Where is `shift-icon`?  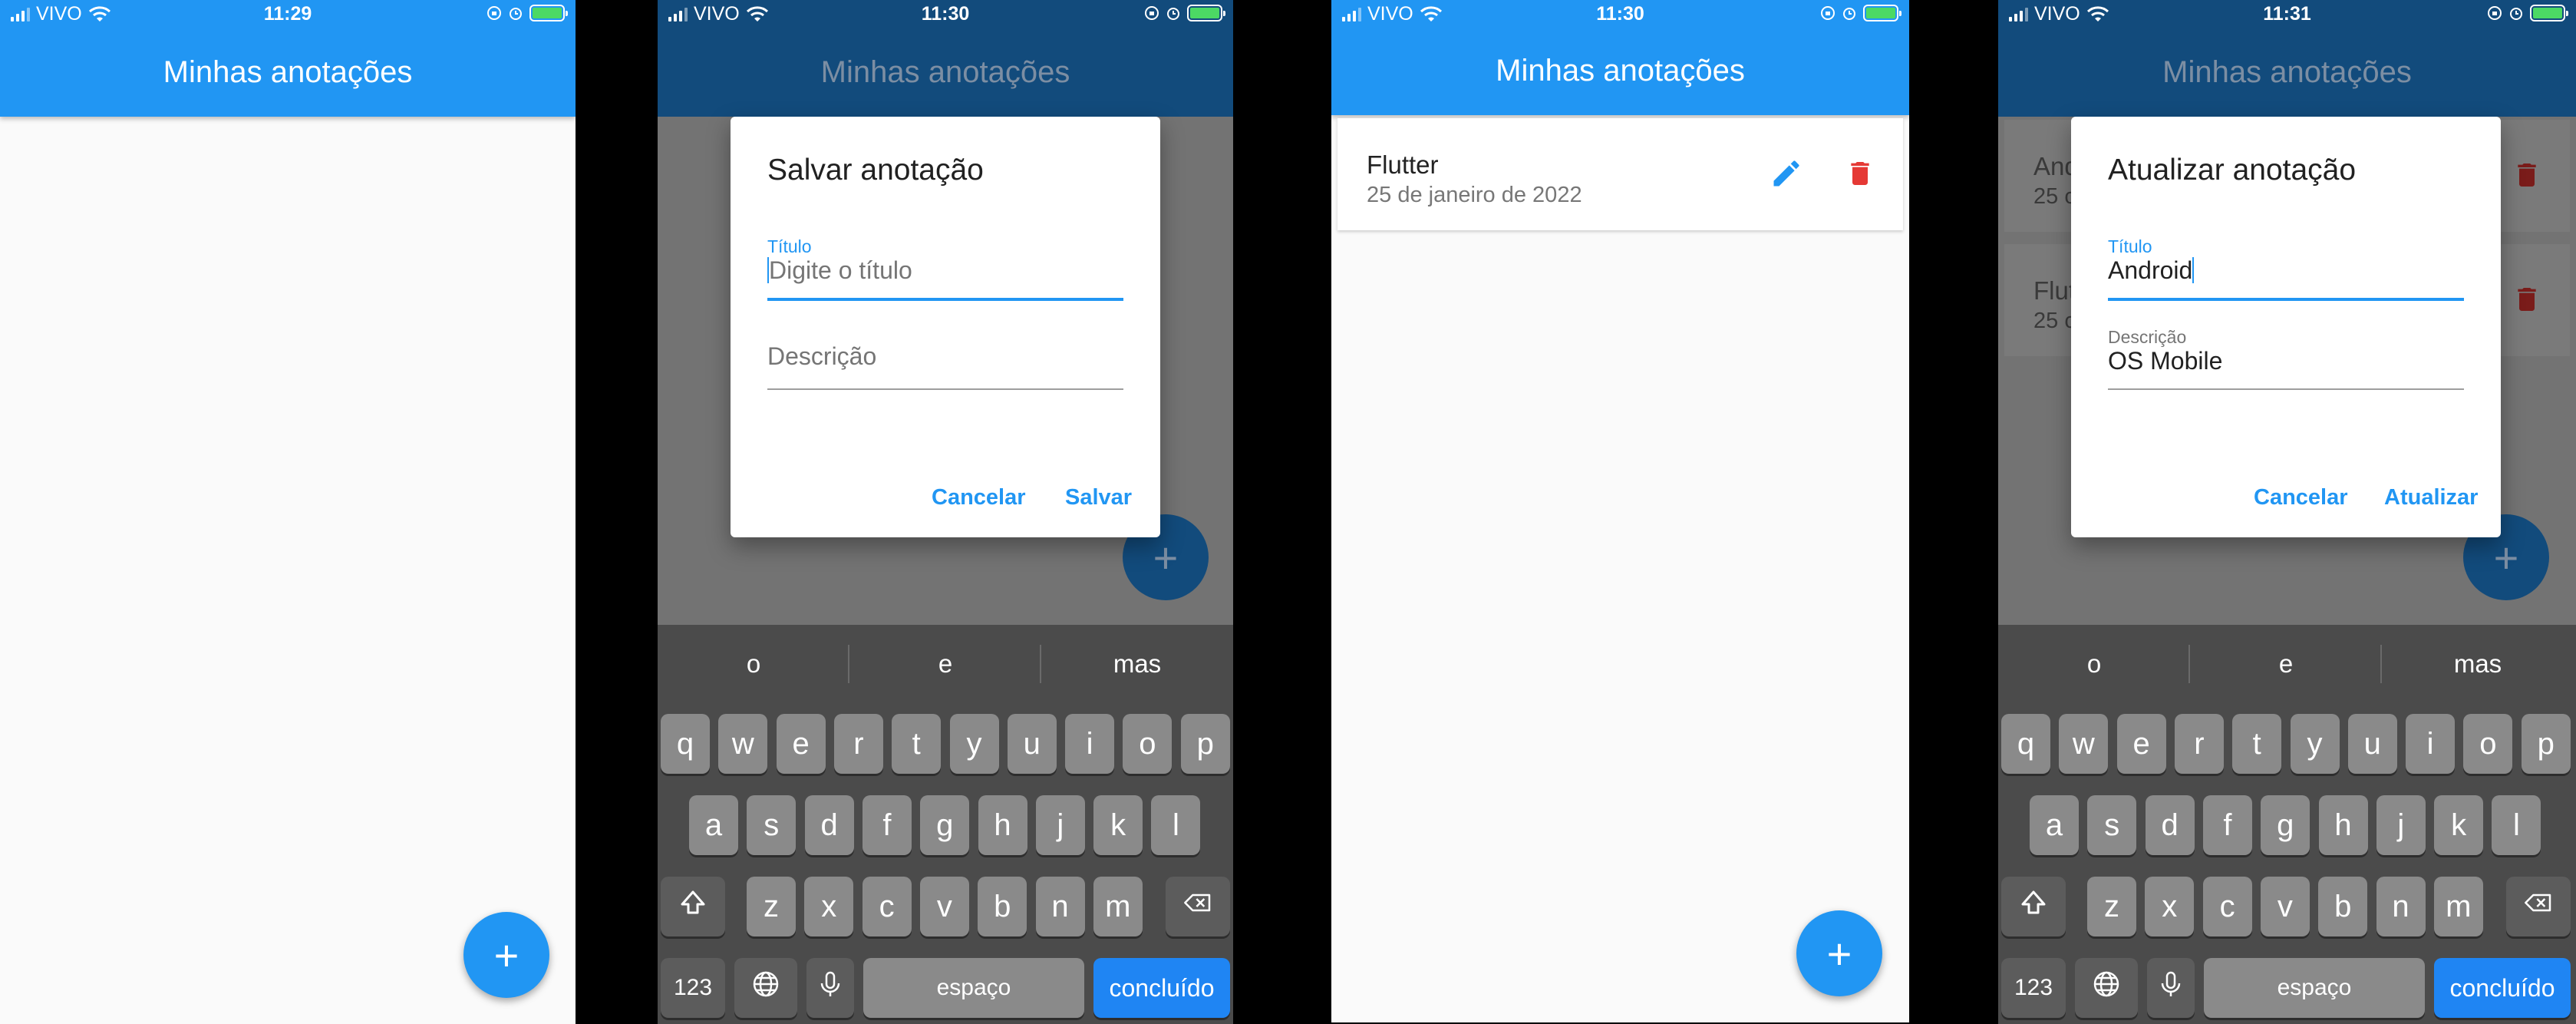 shift-icon is located at coordinates (693, 906).